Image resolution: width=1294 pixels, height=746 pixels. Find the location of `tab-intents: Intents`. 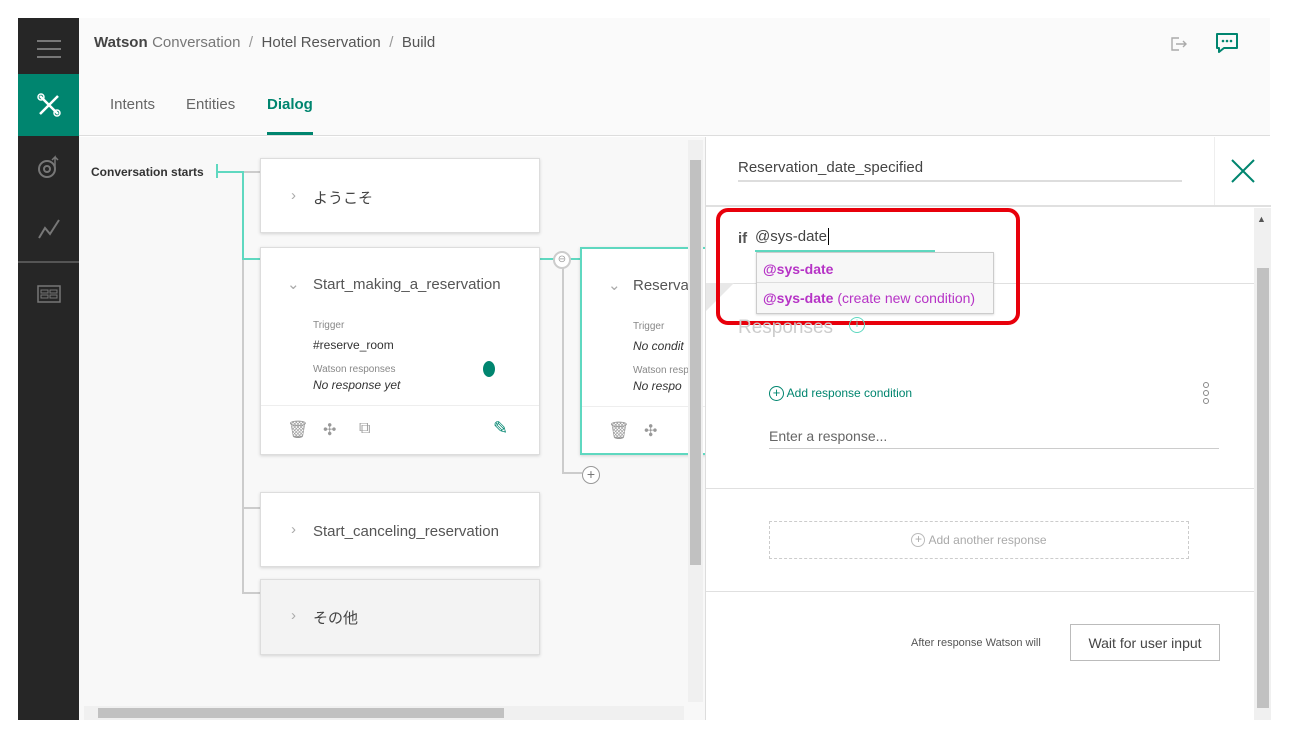

tab-intents: Intents is located at coordinates (132, 104).